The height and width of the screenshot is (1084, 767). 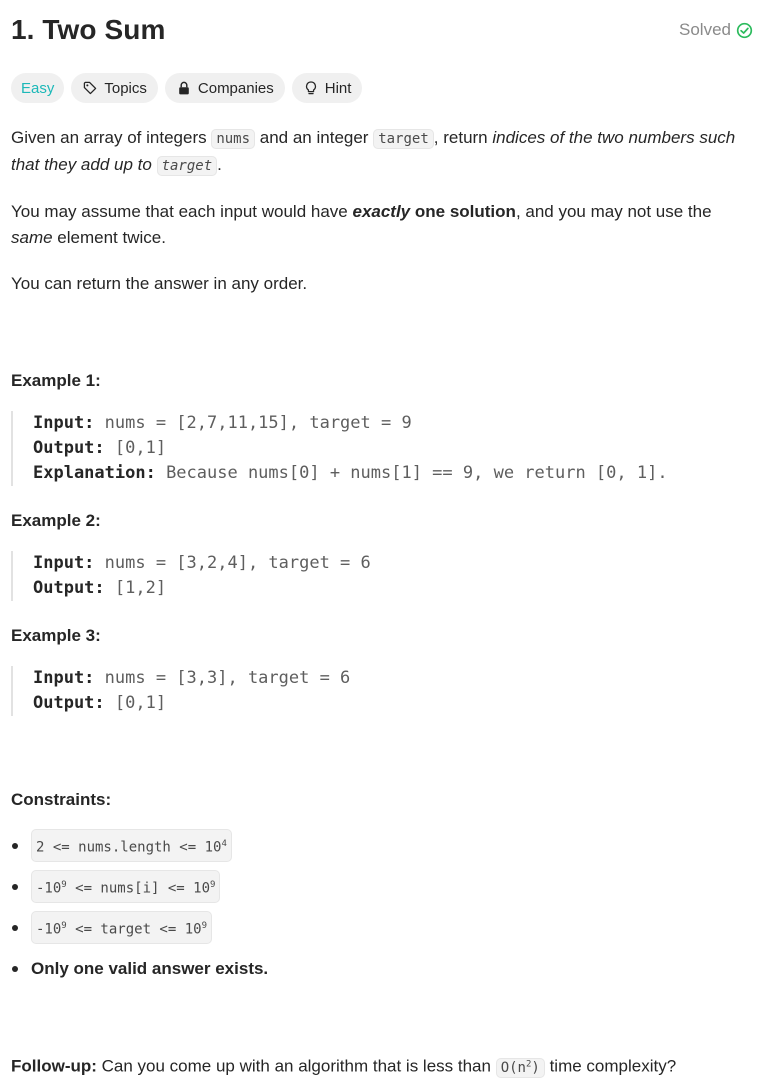 I want to click on constraint-item: Only one valid answer exists., so click(x=383, y=968).